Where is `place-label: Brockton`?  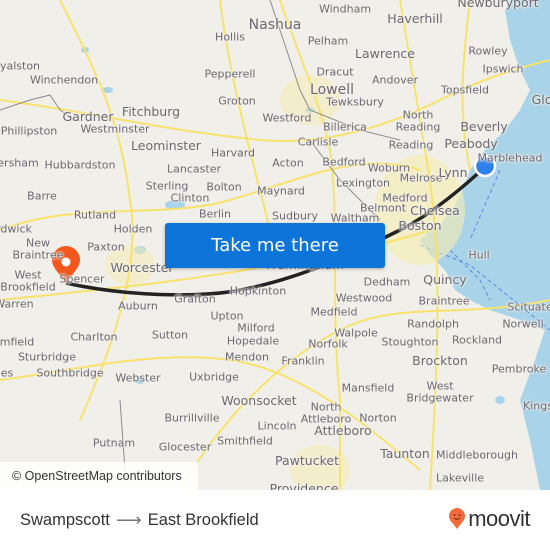
place-label: Brockton is located at coordinates (440, 360).